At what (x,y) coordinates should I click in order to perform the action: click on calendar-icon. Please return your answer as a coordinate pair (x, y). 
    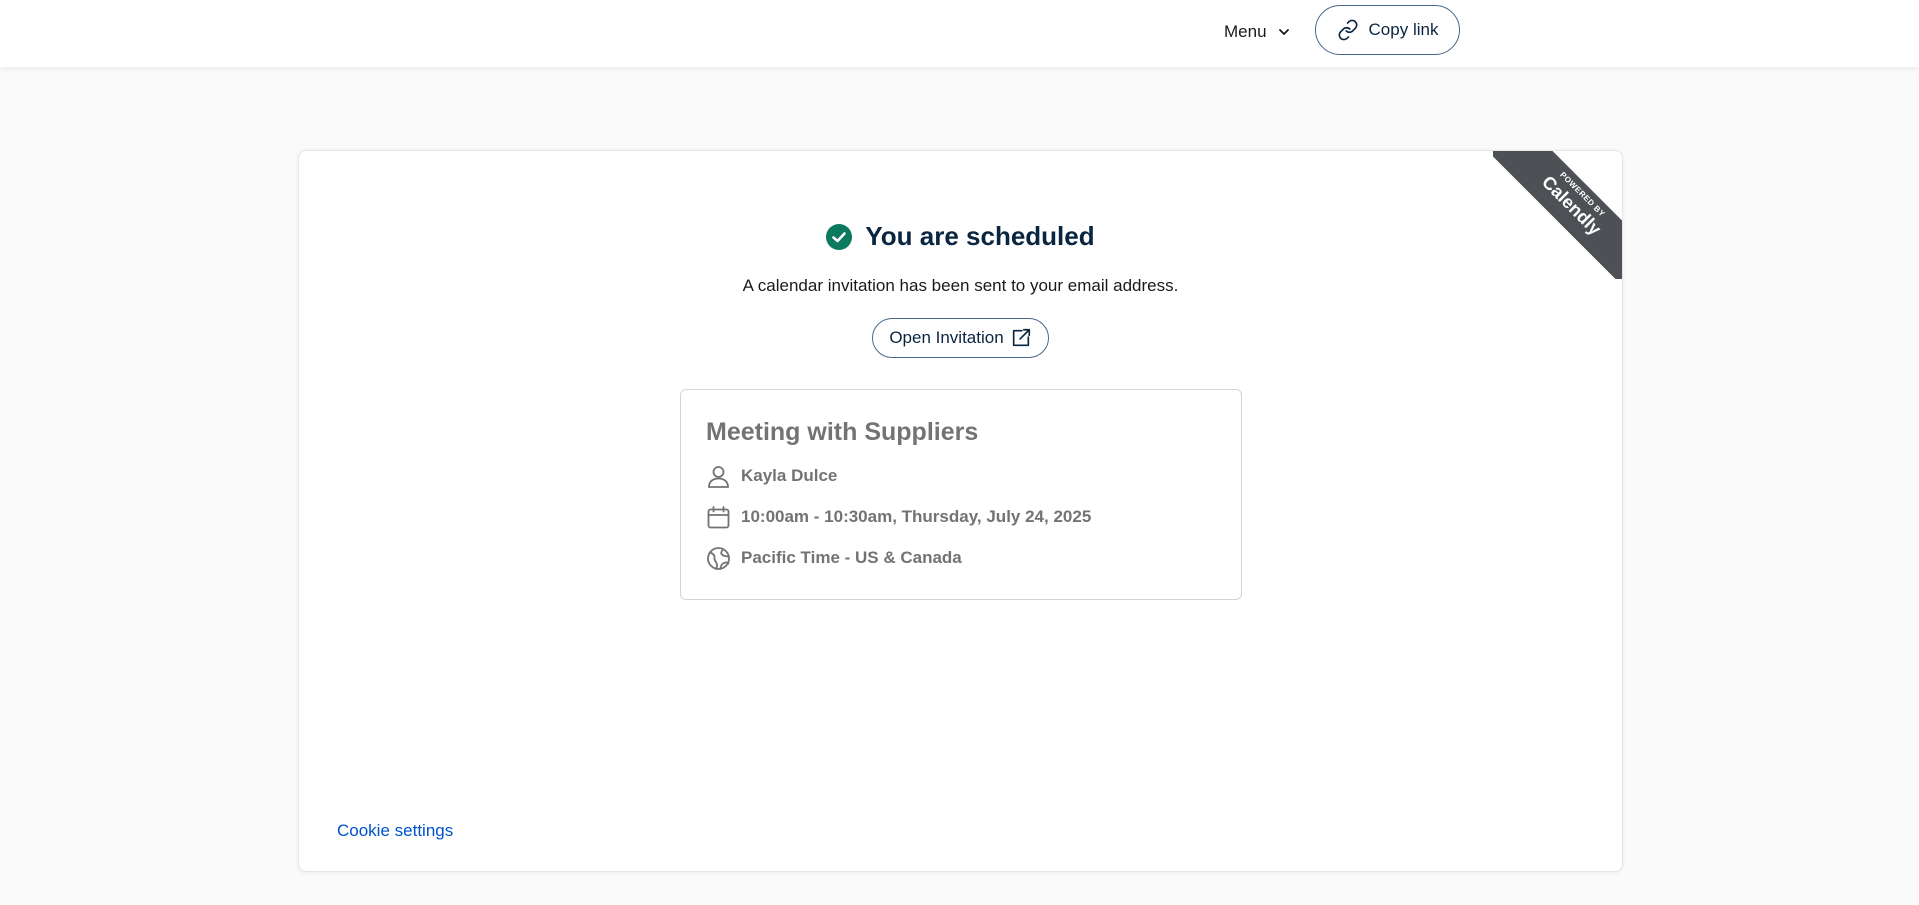
    Looking at the image, I should click on (718, 516).